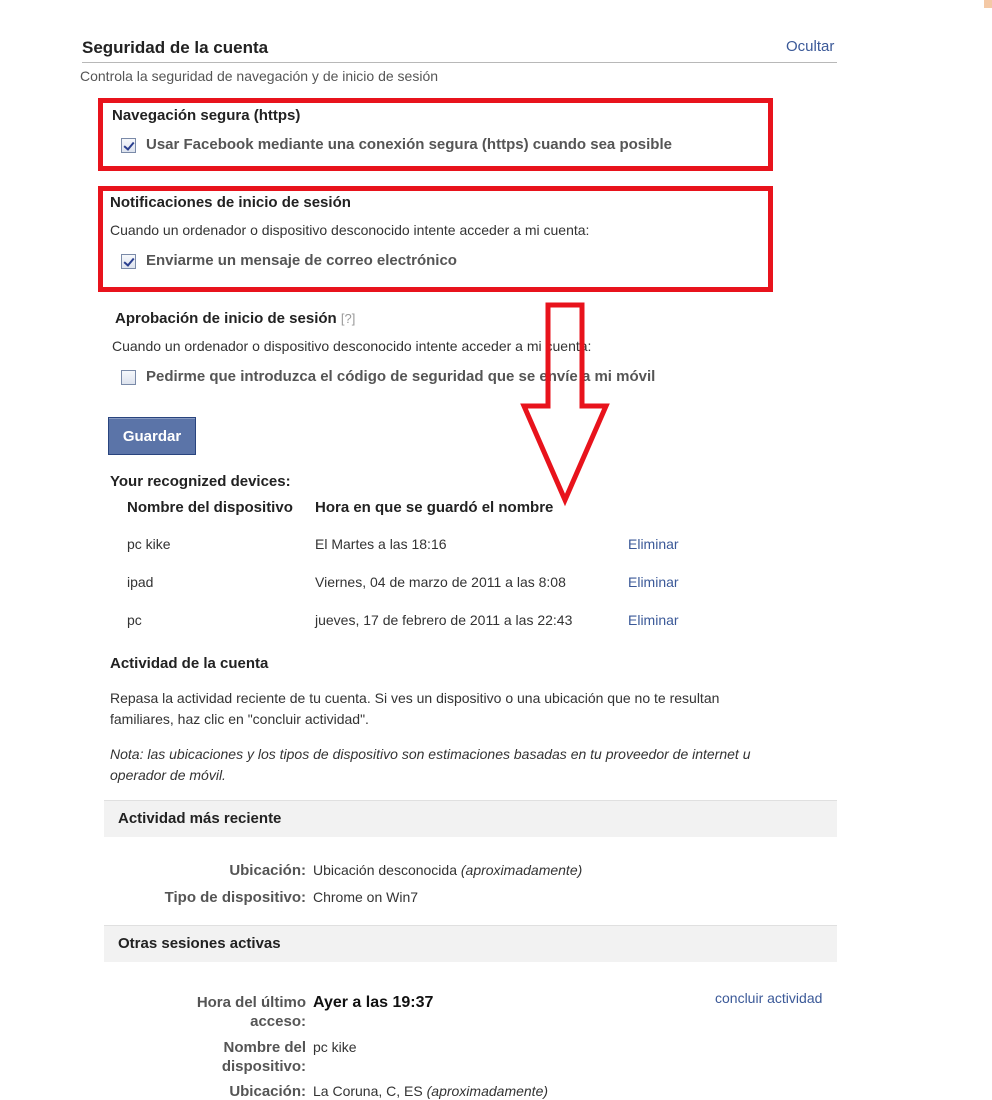 The height and width of the screenshot is (1100, 992). Describe the element at coordinates (521, 870) in the screenshot. I see `recent-location-approx: (aproximadamente)` at that location.